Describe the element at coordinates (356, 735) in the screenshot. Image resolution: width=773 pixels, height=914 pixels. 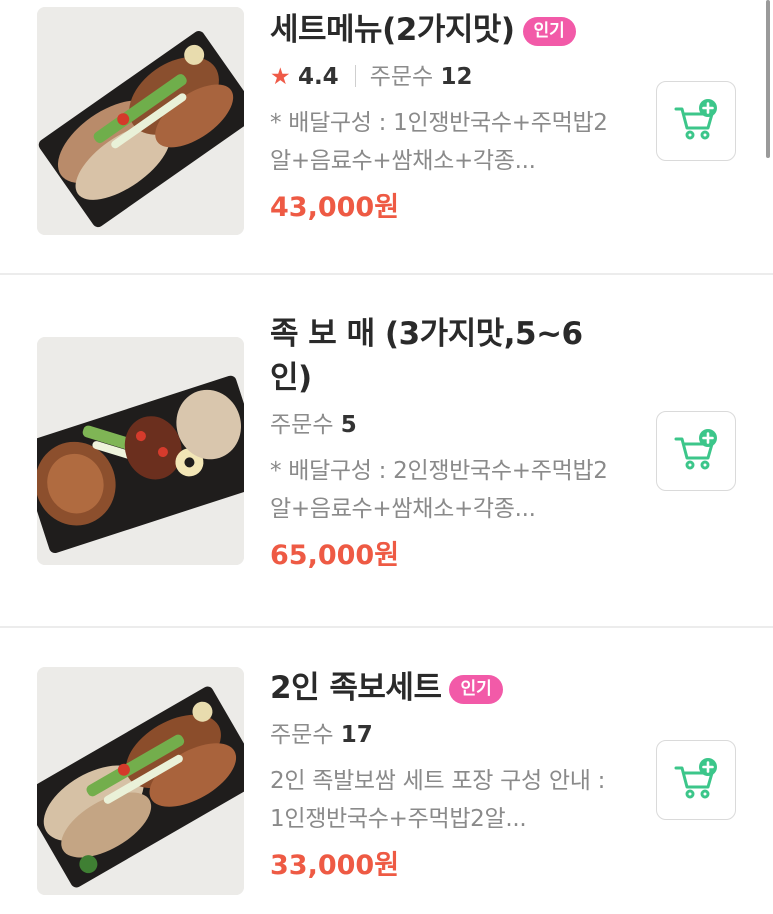
I see `orders-count: 17` at that location.